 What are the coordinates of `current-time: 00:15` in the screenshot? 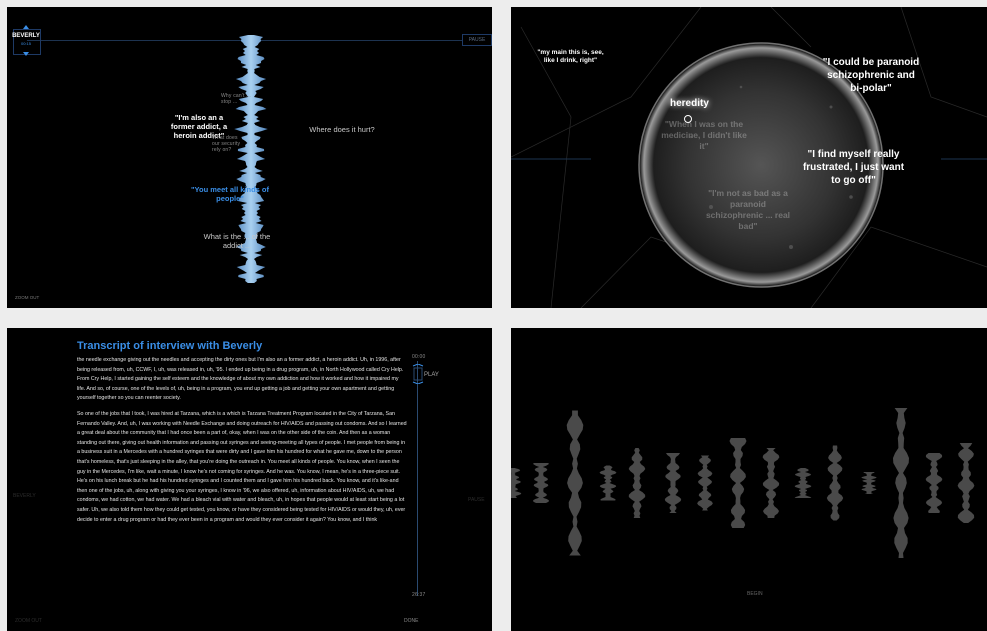 It's located at (25, 43).